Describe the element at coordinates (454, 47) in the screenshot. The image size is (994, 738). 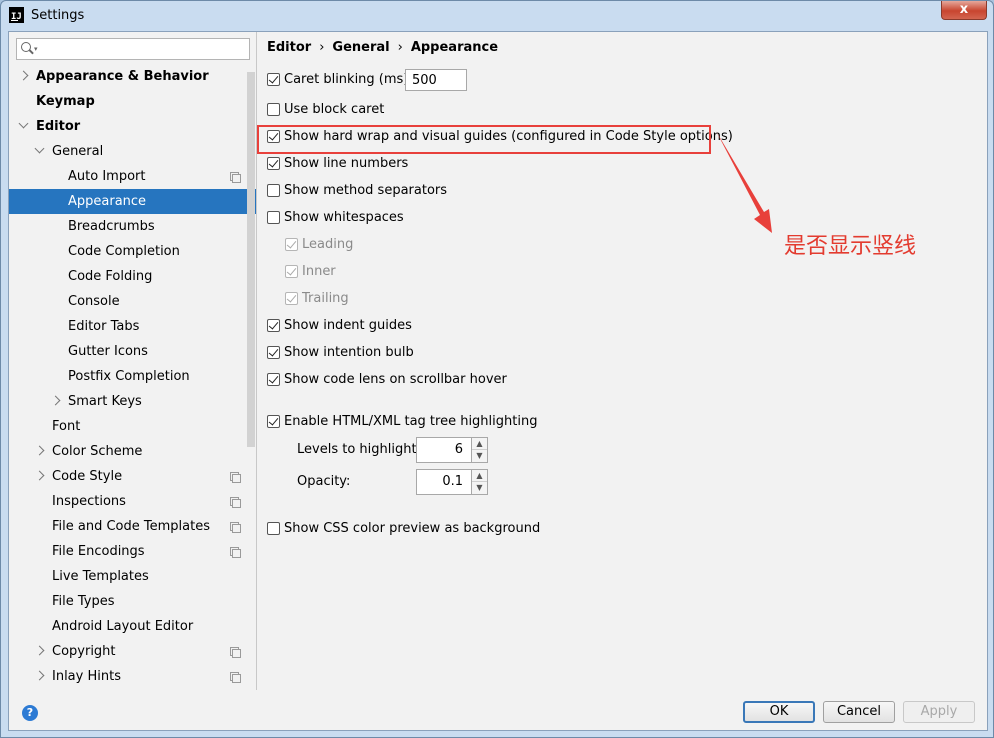
I see `breadcrumb-appearance: Appearance` at that location.